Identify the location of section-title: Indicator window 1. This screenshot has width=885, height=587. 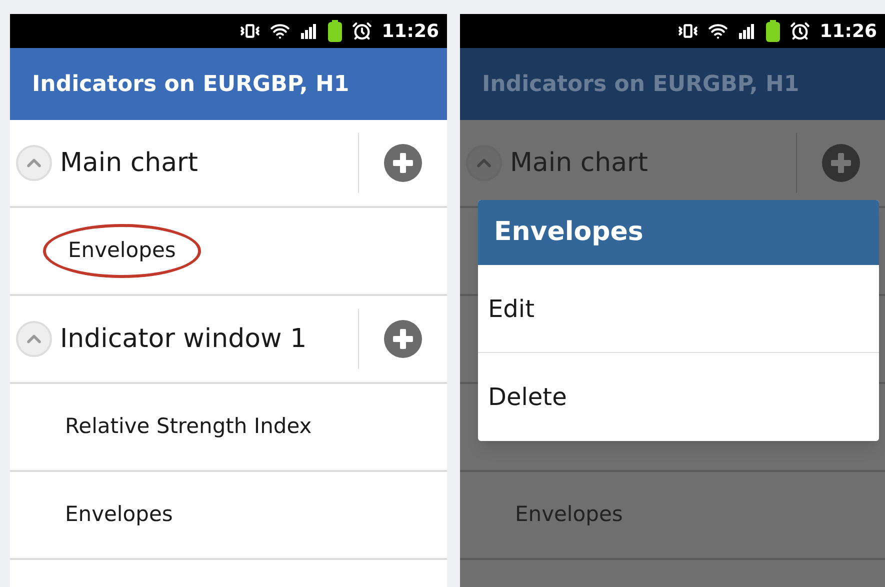
(183, 339).